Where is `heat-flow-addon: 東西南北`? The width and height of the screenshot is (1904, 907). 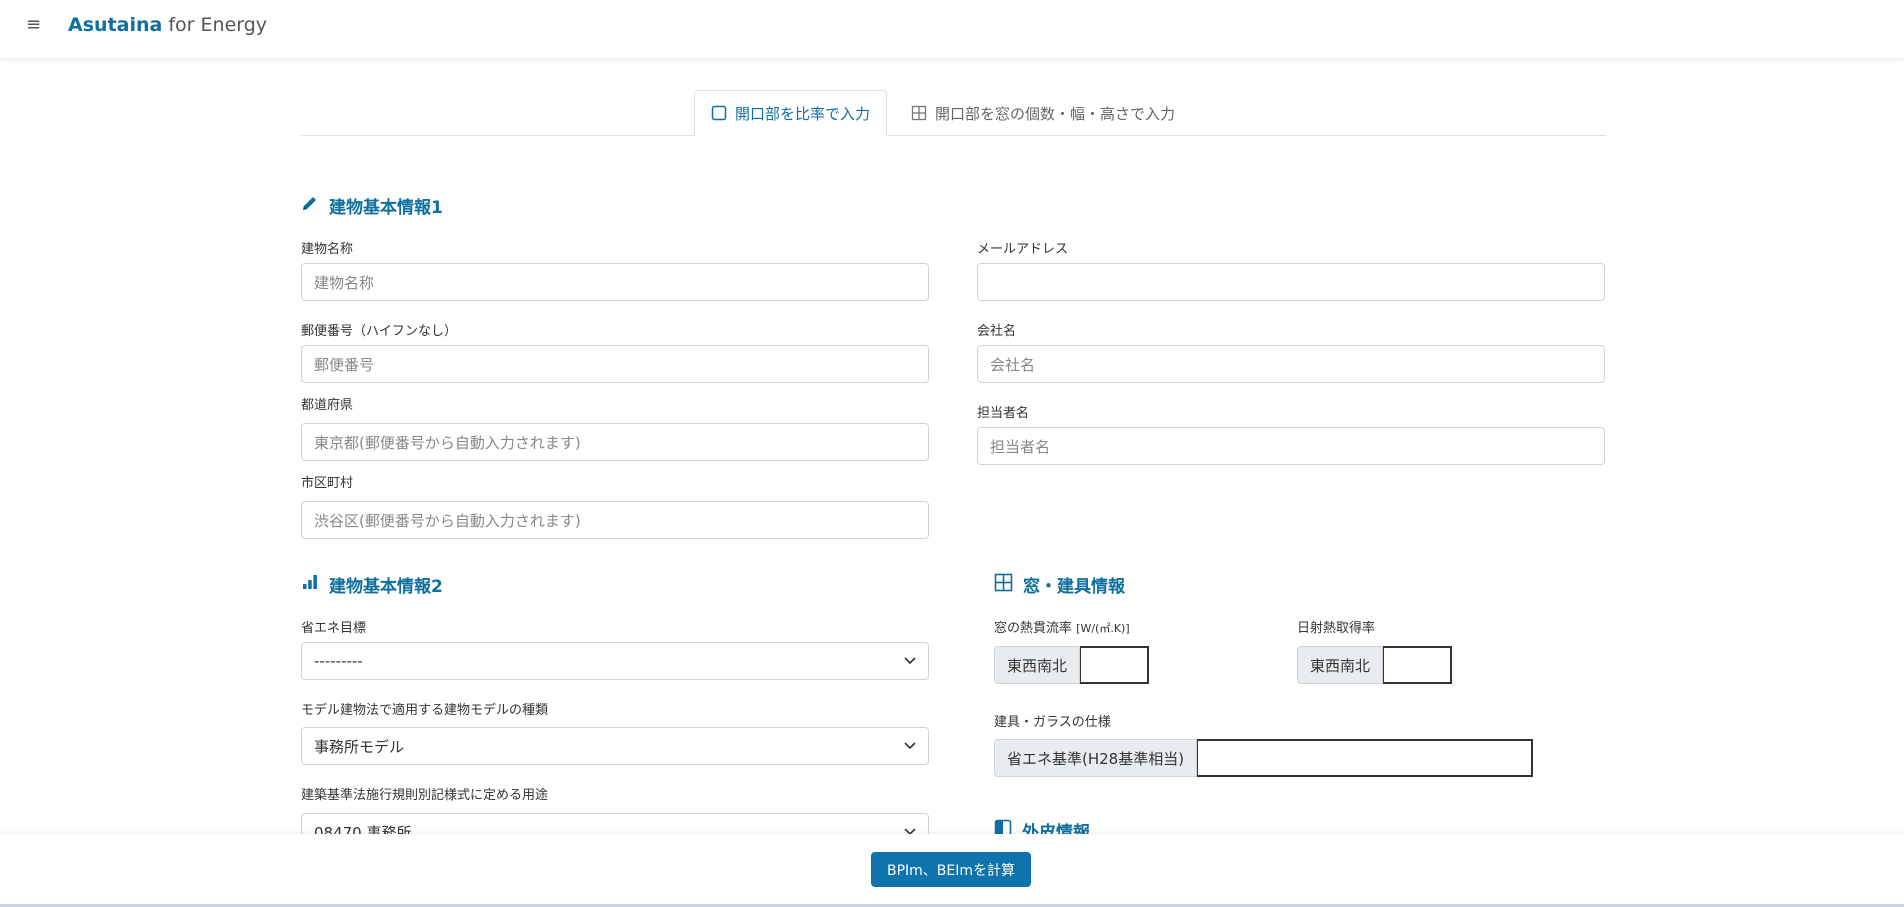
heat-flow-addon: 東西南北 is located at coordinates (1037, 665).